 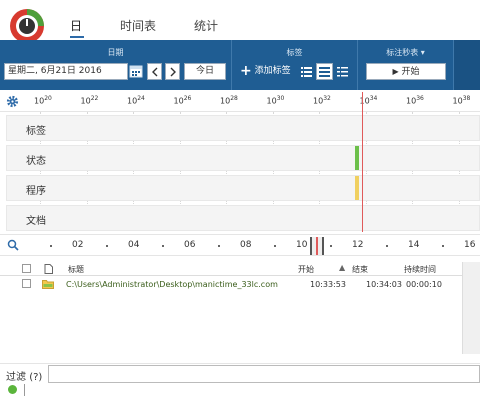 I want to click on overview-timeline: 02 04 06 08 10 12 14 16, so click(x=240, y=245).